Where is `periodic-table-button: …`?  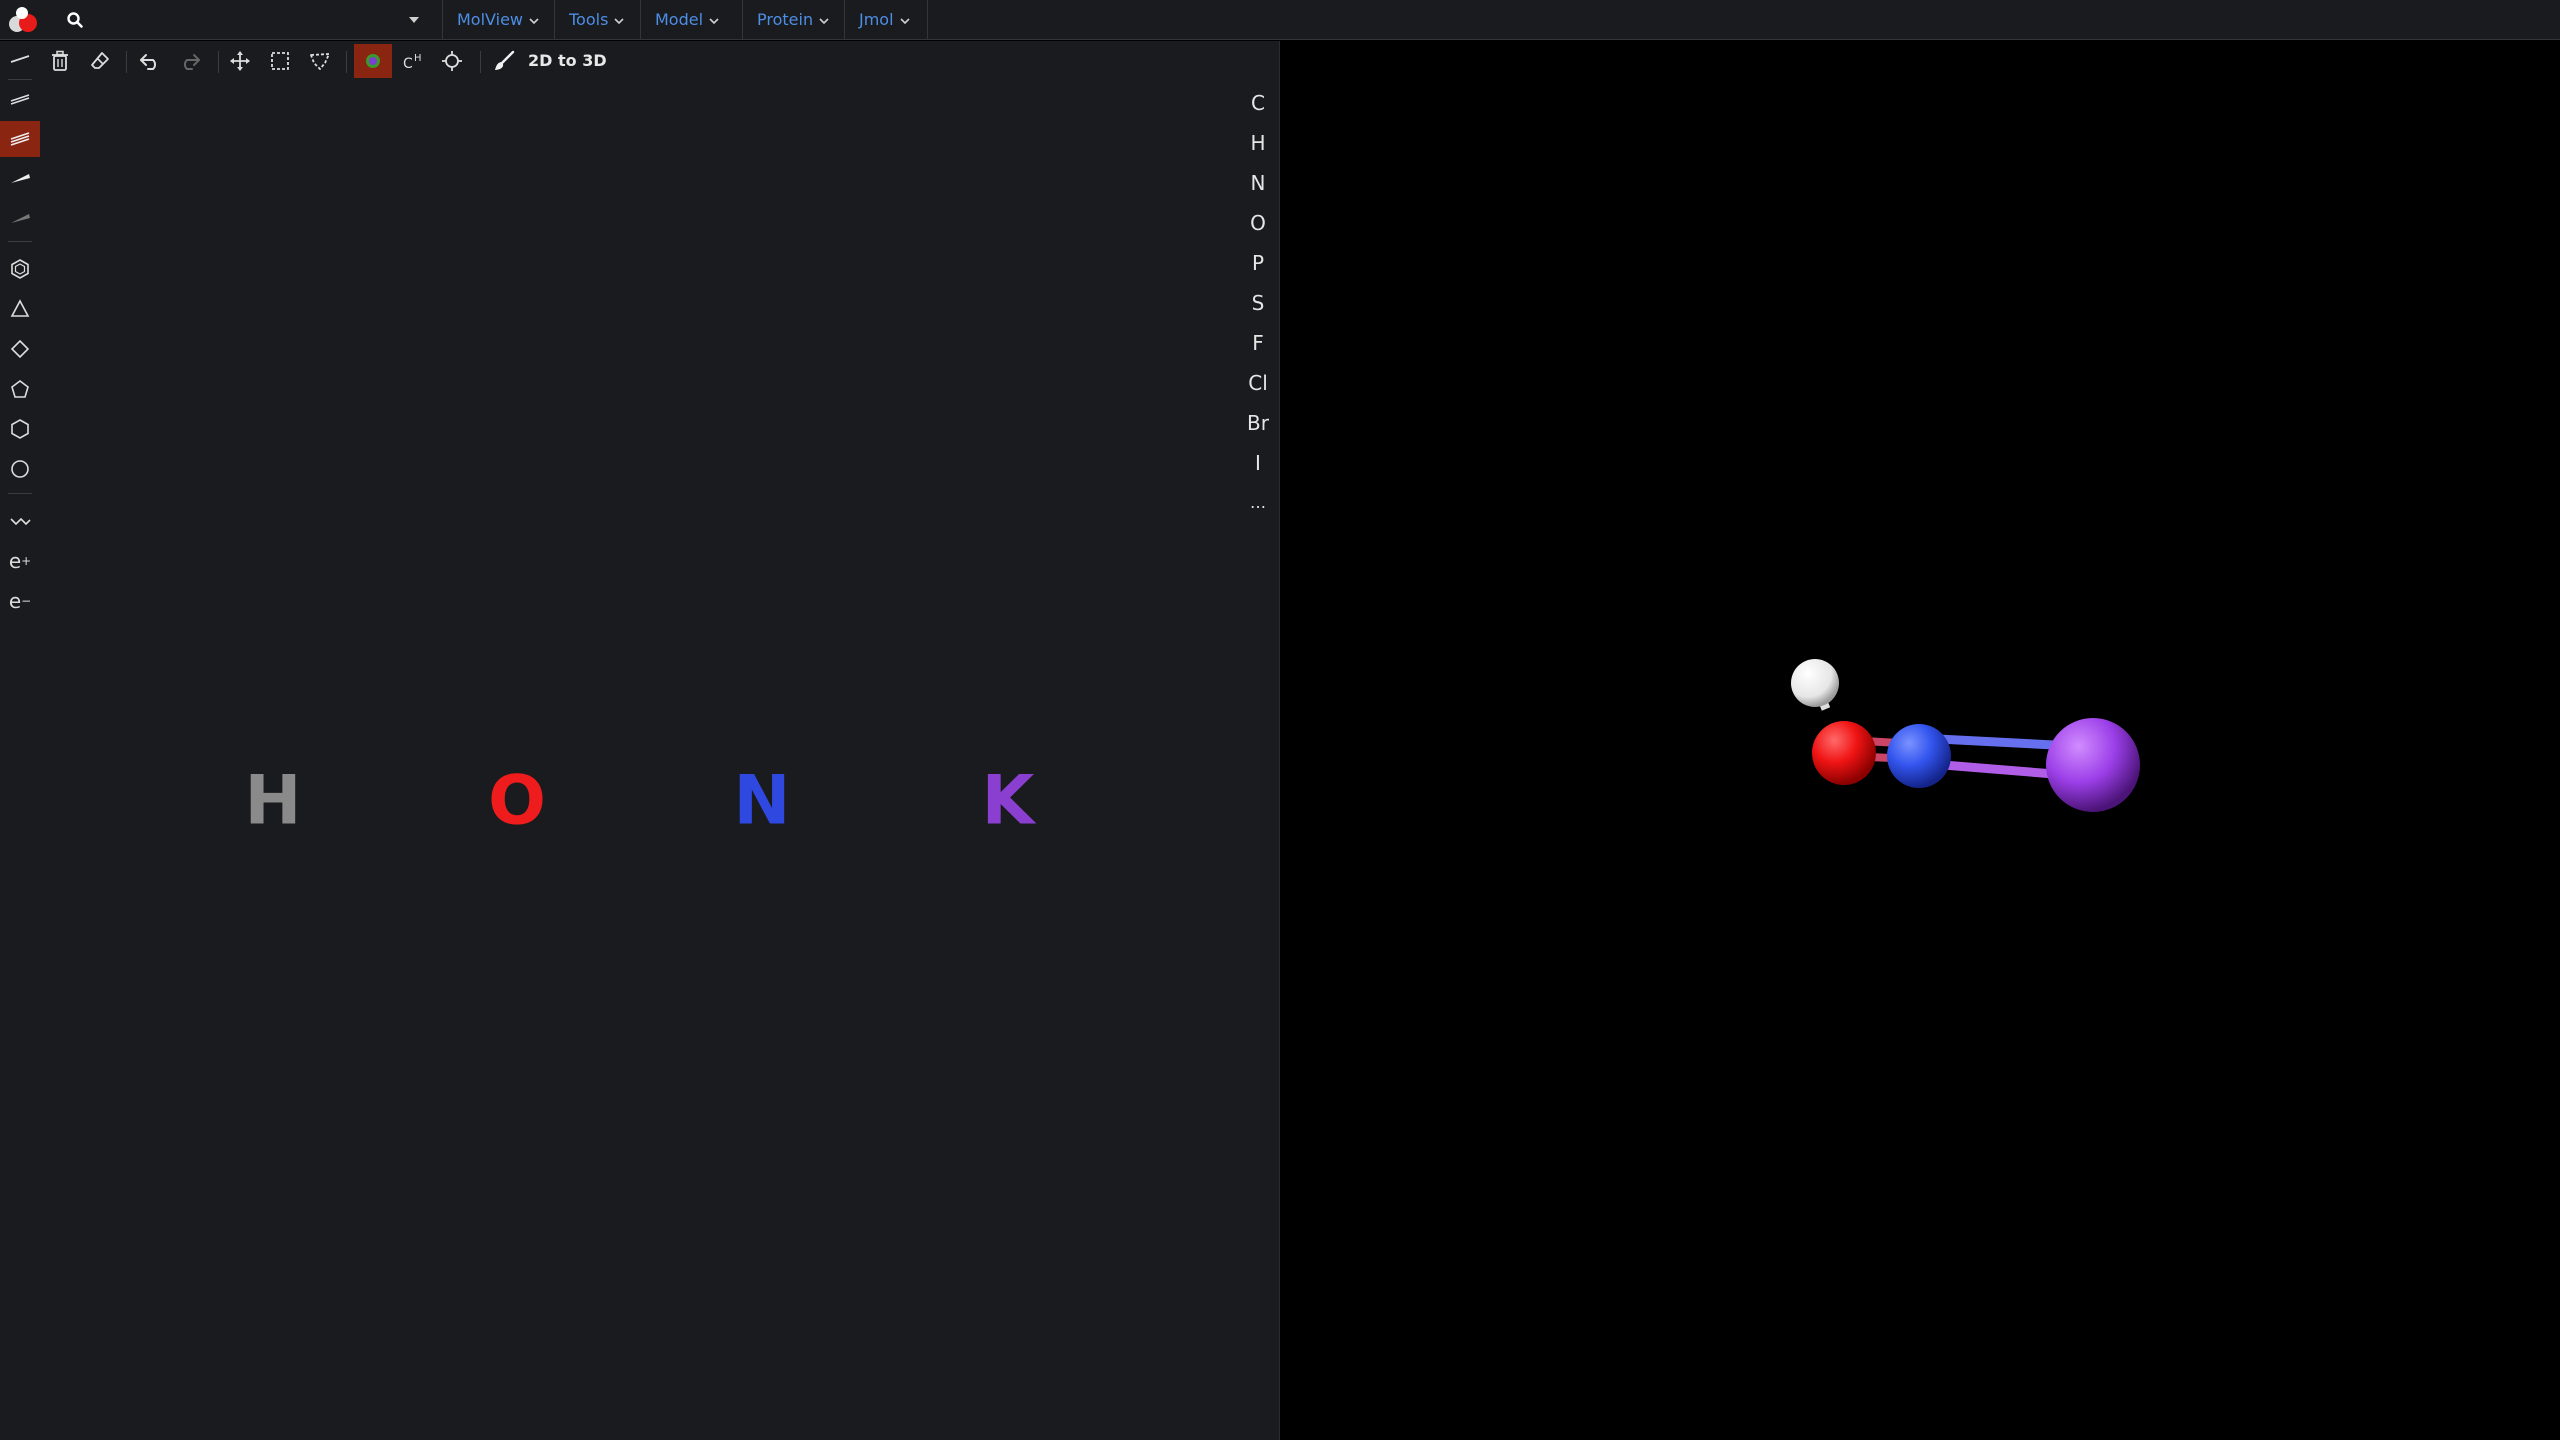 periodic-table-button: … is located at coordinates (1258, 503).